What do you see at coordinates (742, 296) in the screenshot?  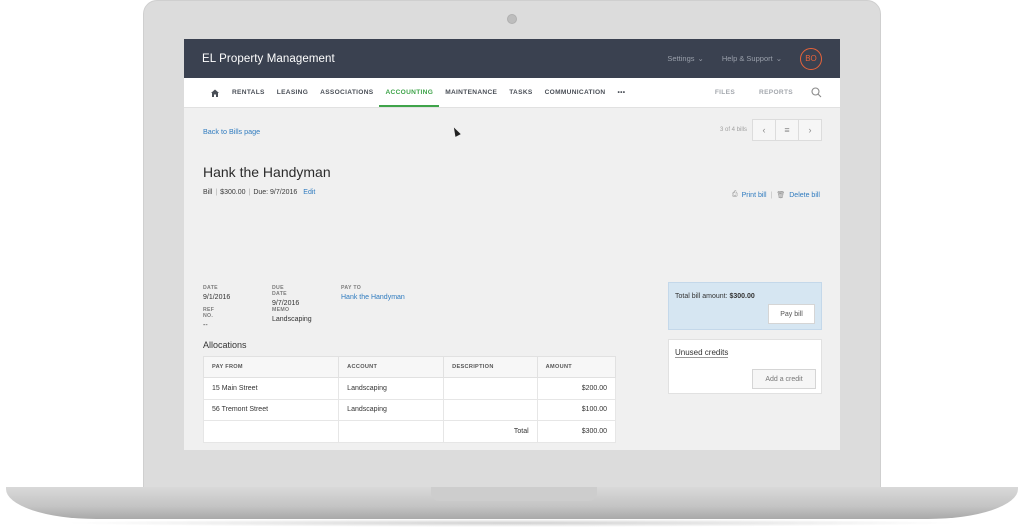 I see `total-bill-value: $300.00` at bounding box center [742, 296].